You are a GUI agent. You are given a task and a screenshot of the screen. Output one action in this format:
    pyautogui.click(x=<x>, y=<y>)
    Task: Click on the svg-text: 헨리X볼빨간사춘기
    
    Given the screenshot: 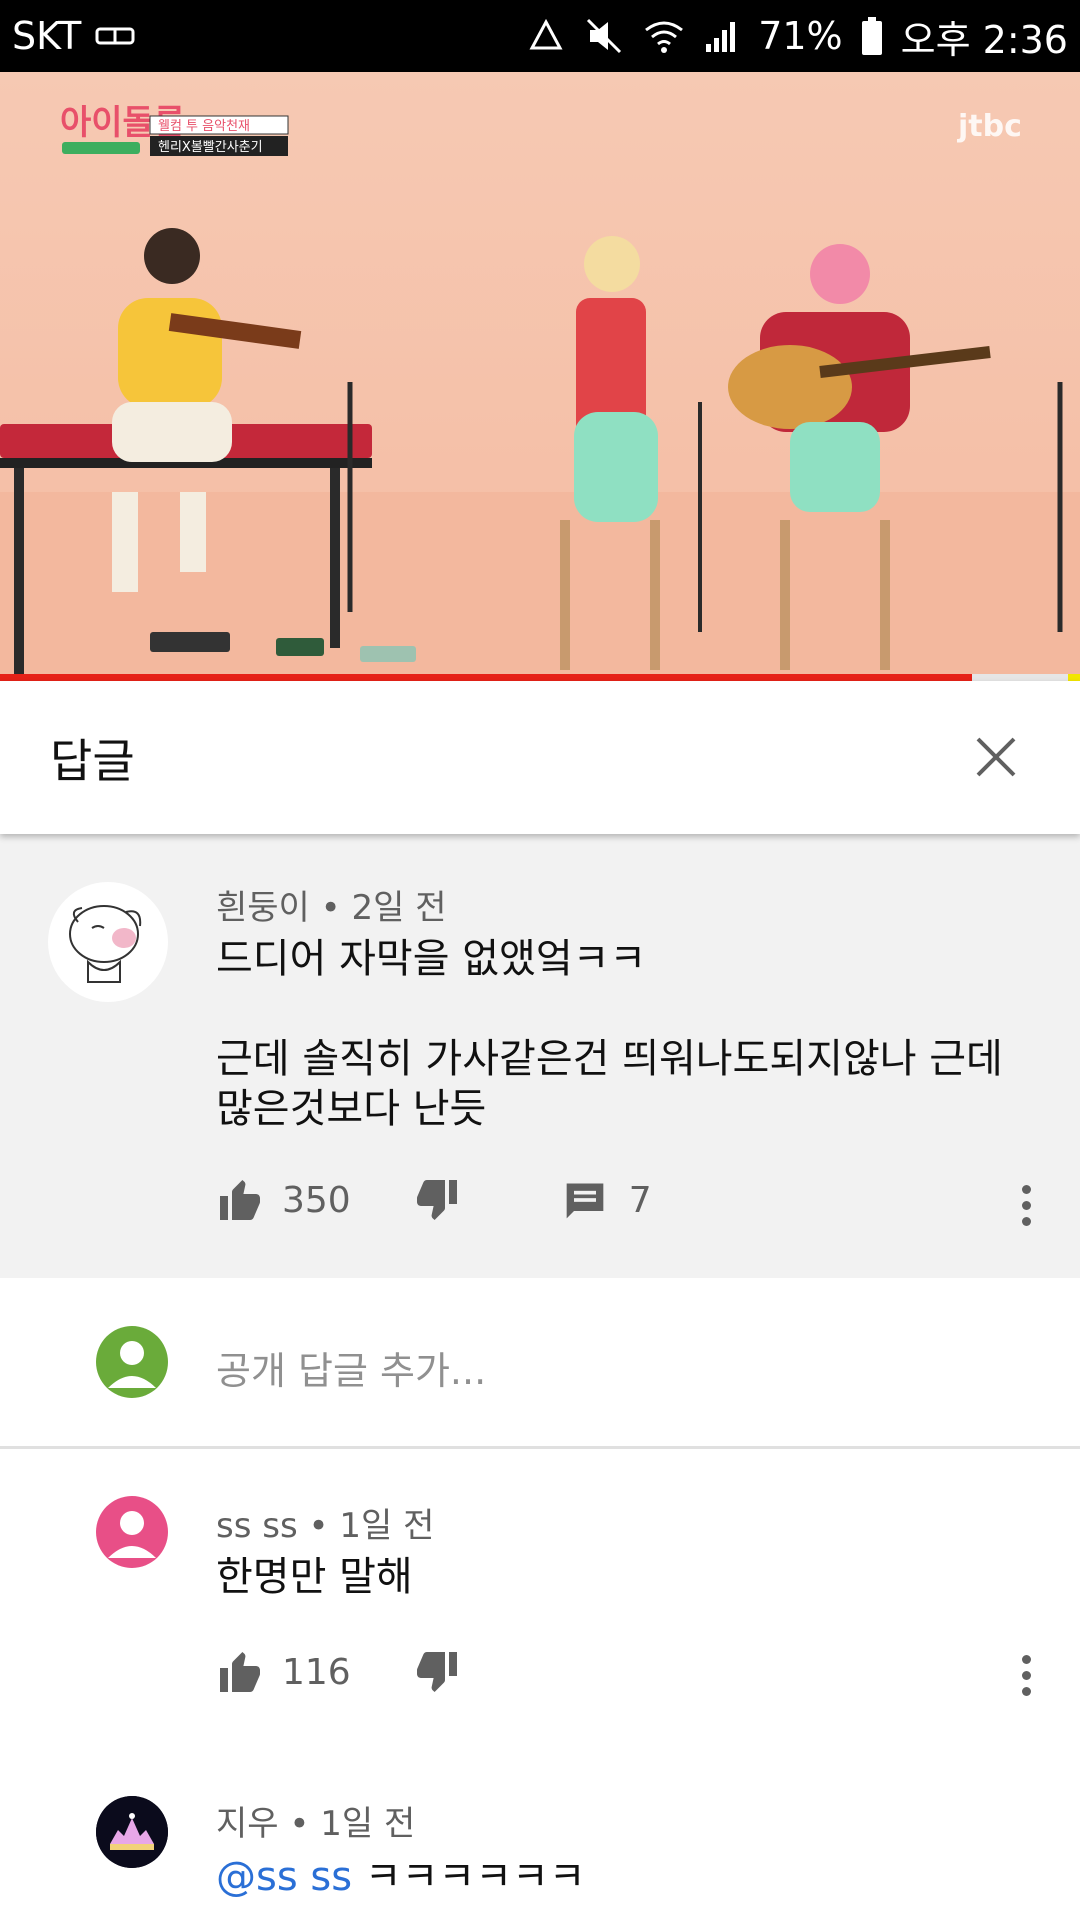 What is the action you would take?
    pyautogui.click(x=210, y=147)
    